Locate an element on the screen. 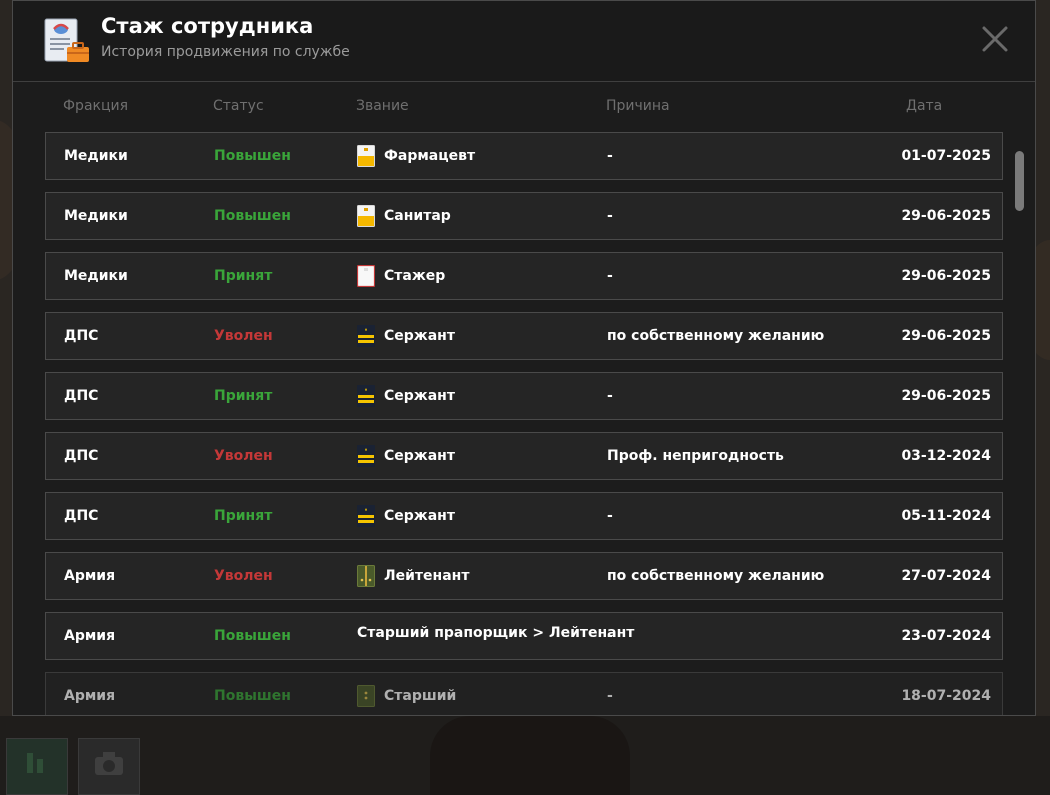 The width and height of the screenshot is (1050, 795). document-briefcase-icon is located at coordinates (66, 40).